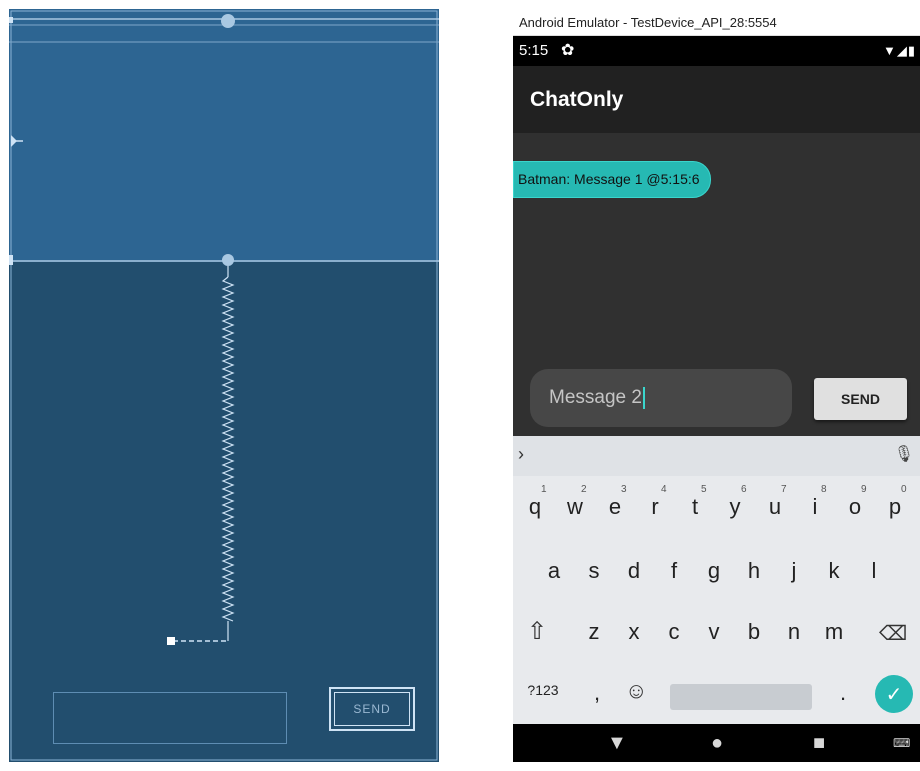 The image size is (920, 771). I want to click on key-w-label: w, so click(575, 506).